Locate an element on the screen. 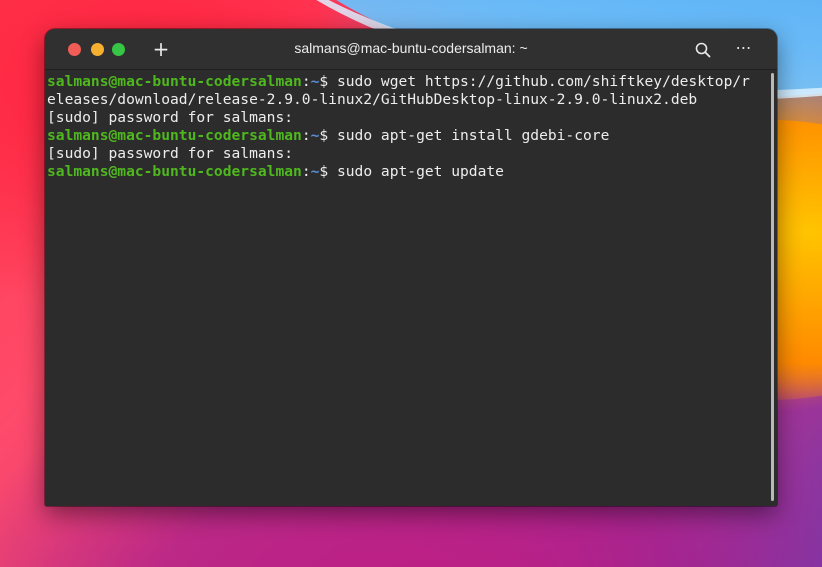 Image resolution: width=822 pixels, height=567 pixels. command-text: sudo apt-get install gdebi-core is located at coordinates (469, 135).